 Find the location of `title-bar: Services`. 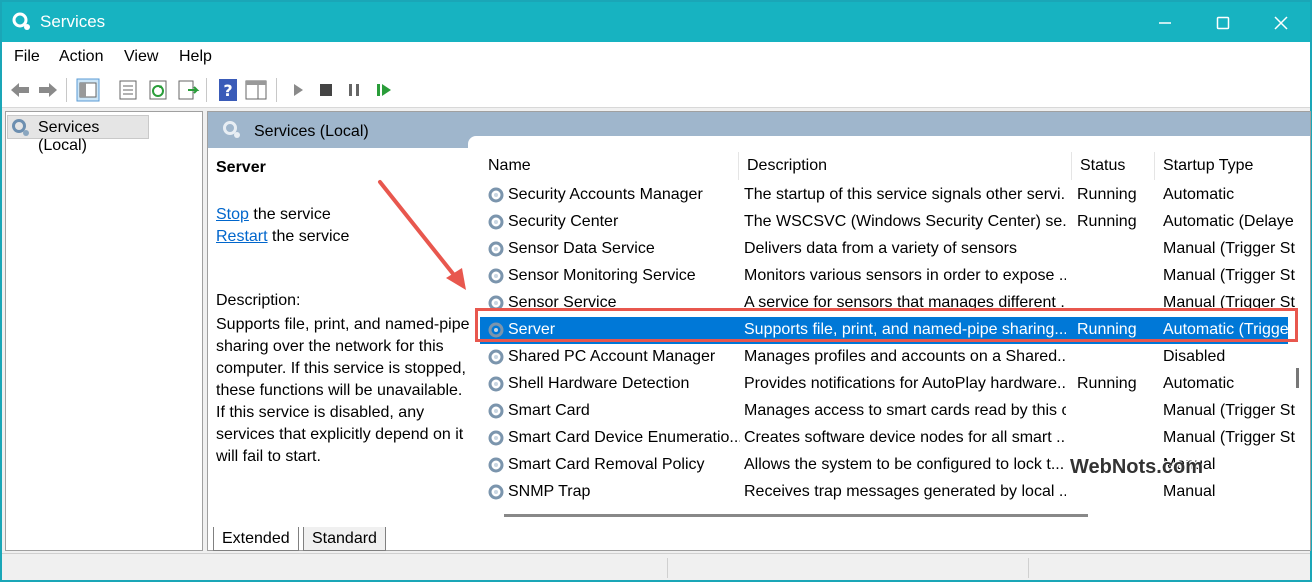

title-bar: Services is located at coordinates (656, 22).